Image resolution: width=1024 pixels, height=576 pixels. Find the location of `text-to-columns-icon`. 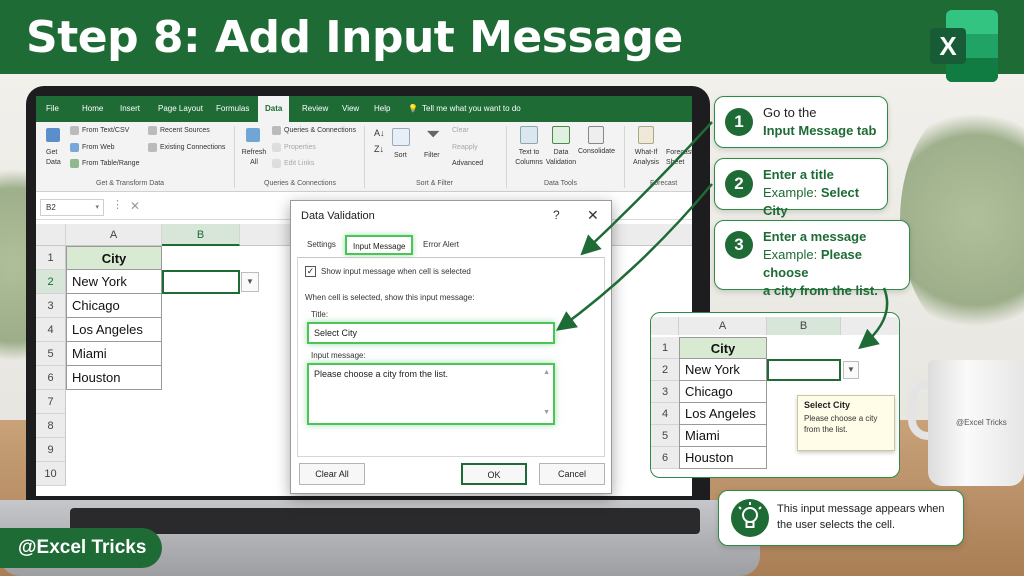

text-to-columns-icon is located at coordinates (529, 135).